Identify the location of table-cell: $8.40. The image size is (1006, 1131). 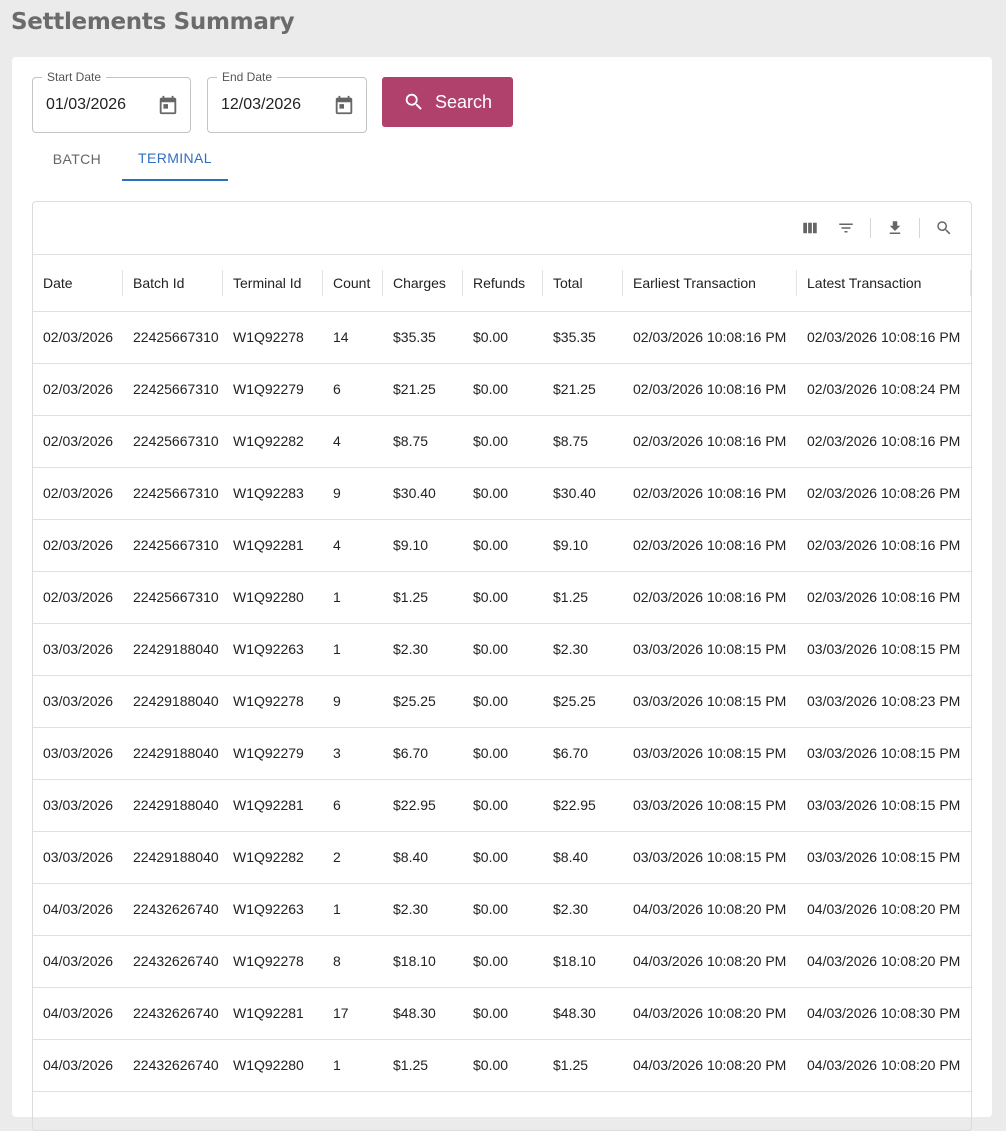
(423, 857).